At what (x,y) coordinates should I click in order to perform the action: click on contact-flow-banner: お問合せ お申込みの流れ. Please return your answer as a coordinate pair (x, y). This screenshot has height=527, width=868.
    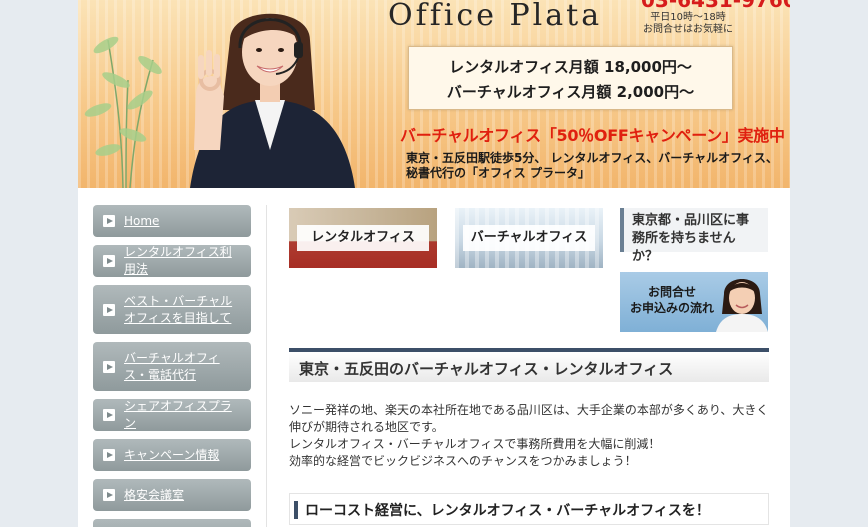
    Looking at the image, I should click on (694, 302).